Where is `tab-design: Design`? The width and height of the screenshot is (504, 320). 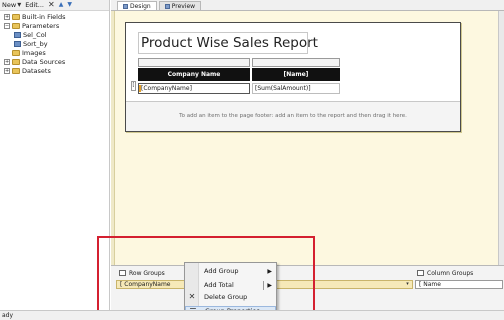 tab-design: Design is located at coordinates (137, 5).